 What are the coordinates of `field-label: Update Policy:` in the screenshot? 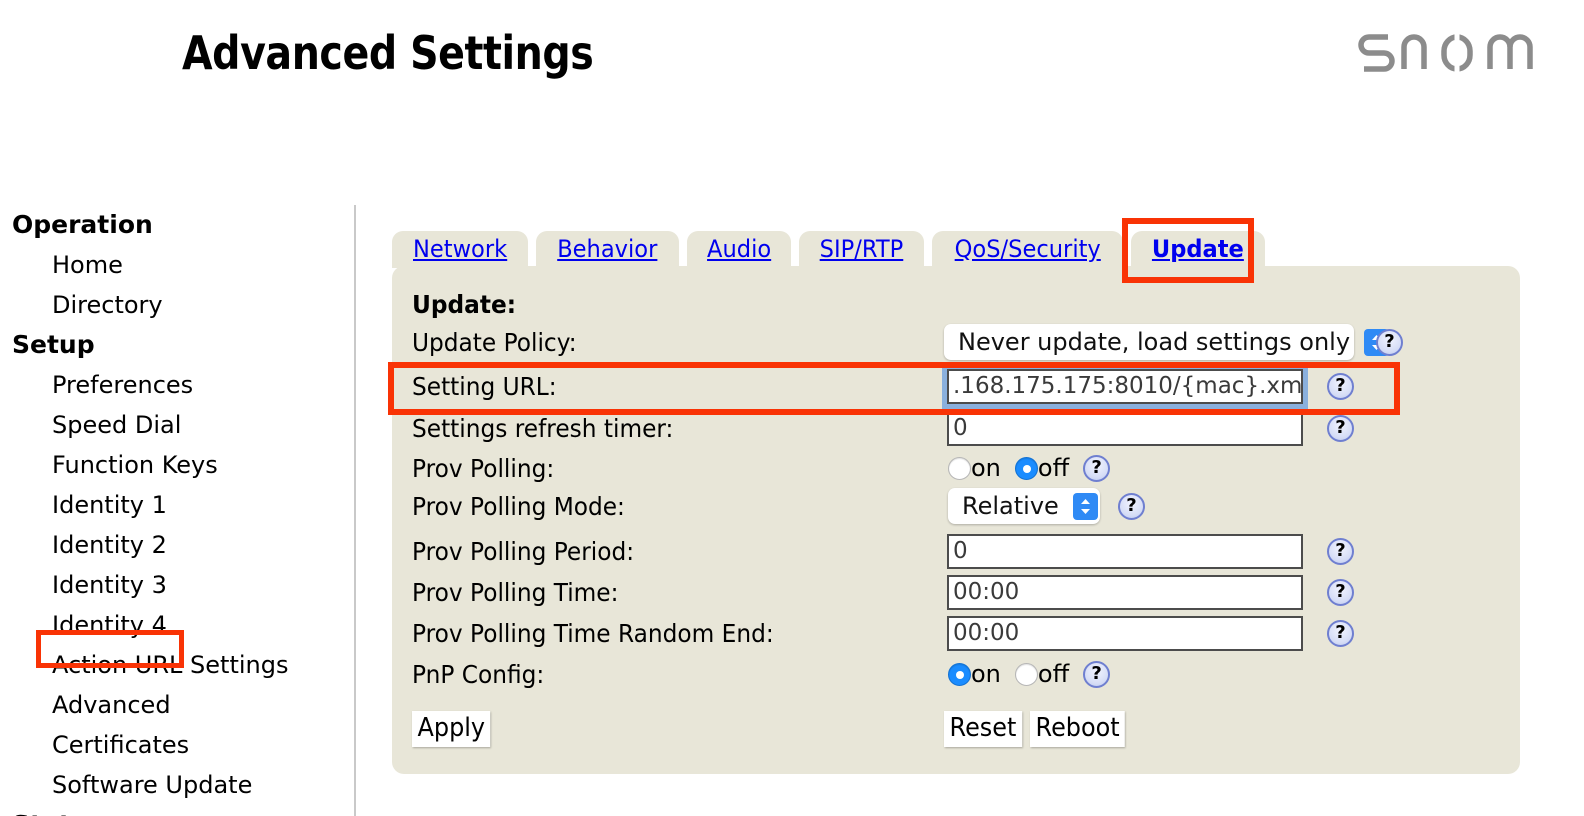 It's located at (494, 342).